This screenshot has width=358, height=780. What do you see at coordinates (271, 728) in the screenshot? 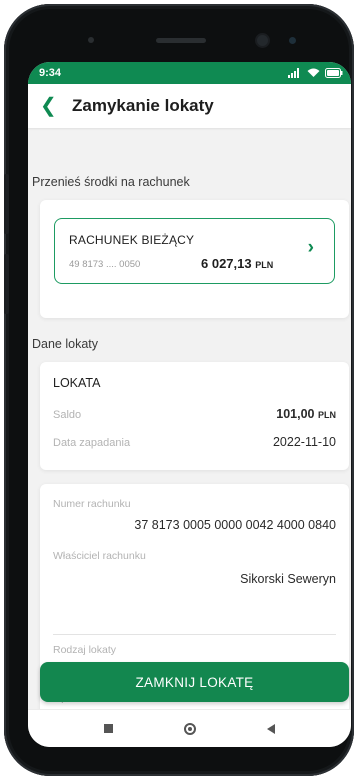
I see `back-nav-icon` at bounding box center [271, 728].